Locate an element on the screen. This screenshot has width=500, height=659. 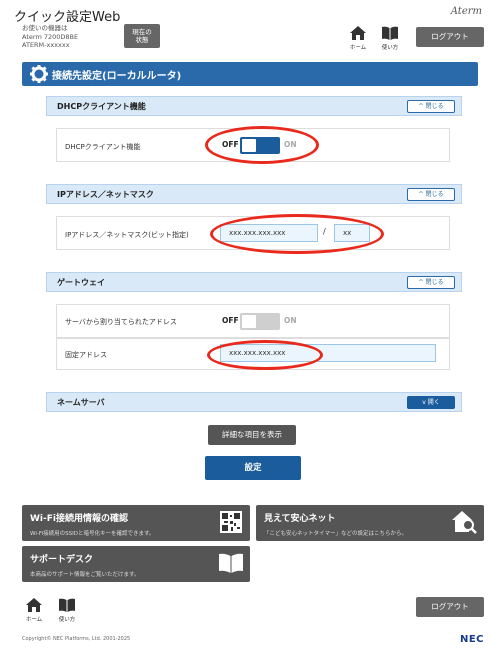
tile-title: Wi-Fi接続用情報の確認 is located at coordinates (79, 519).